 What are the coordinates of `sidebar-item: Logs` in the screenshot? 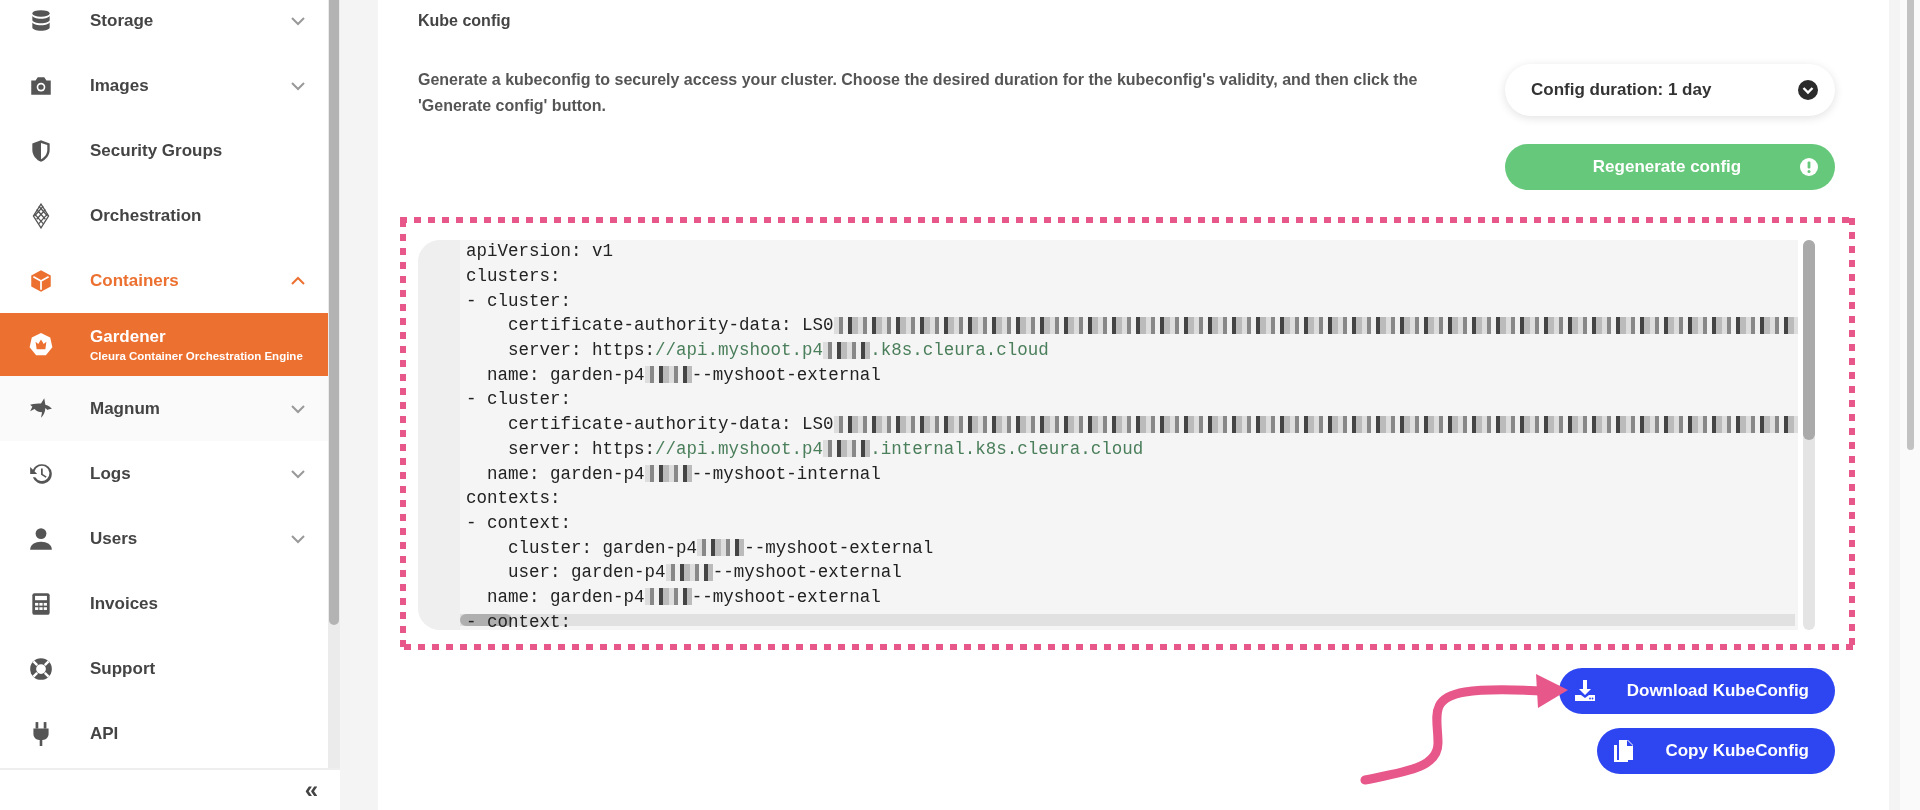 It's located at (164, 473).